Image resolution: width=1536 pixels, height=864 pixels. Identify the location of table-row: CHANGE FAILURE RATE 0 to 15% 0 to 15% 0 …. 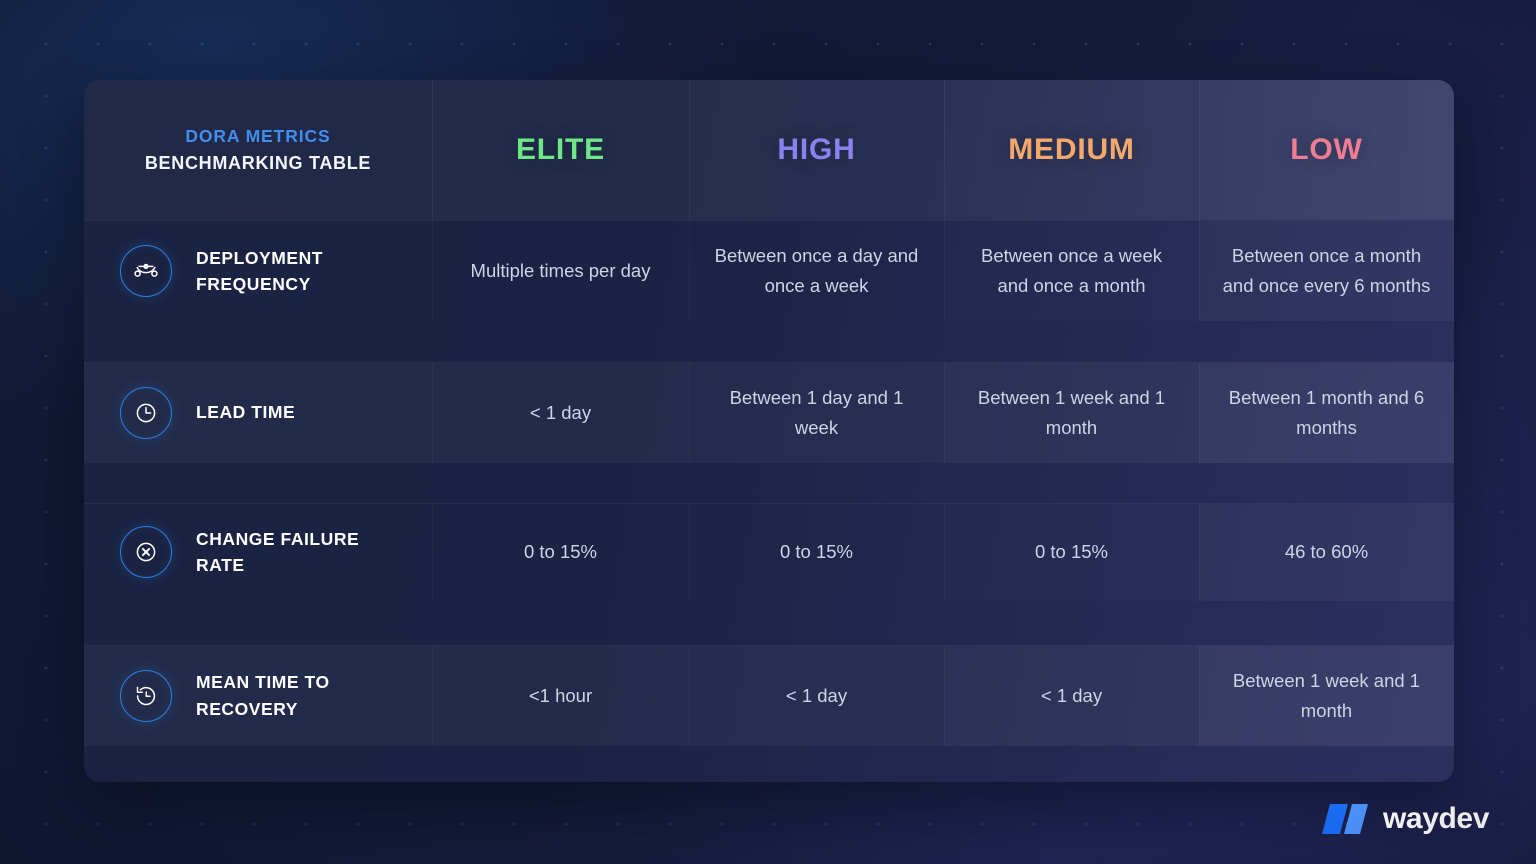
(769, 574).